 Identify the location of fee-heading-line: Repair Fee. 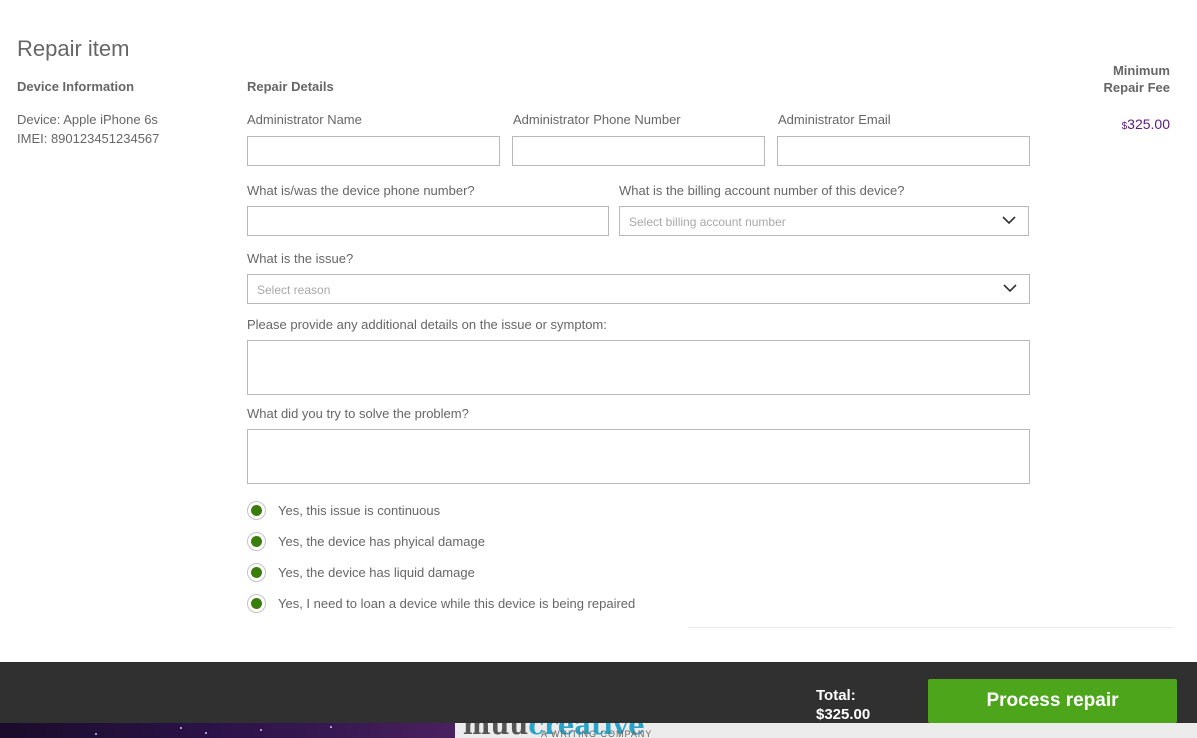
(1136, 87).